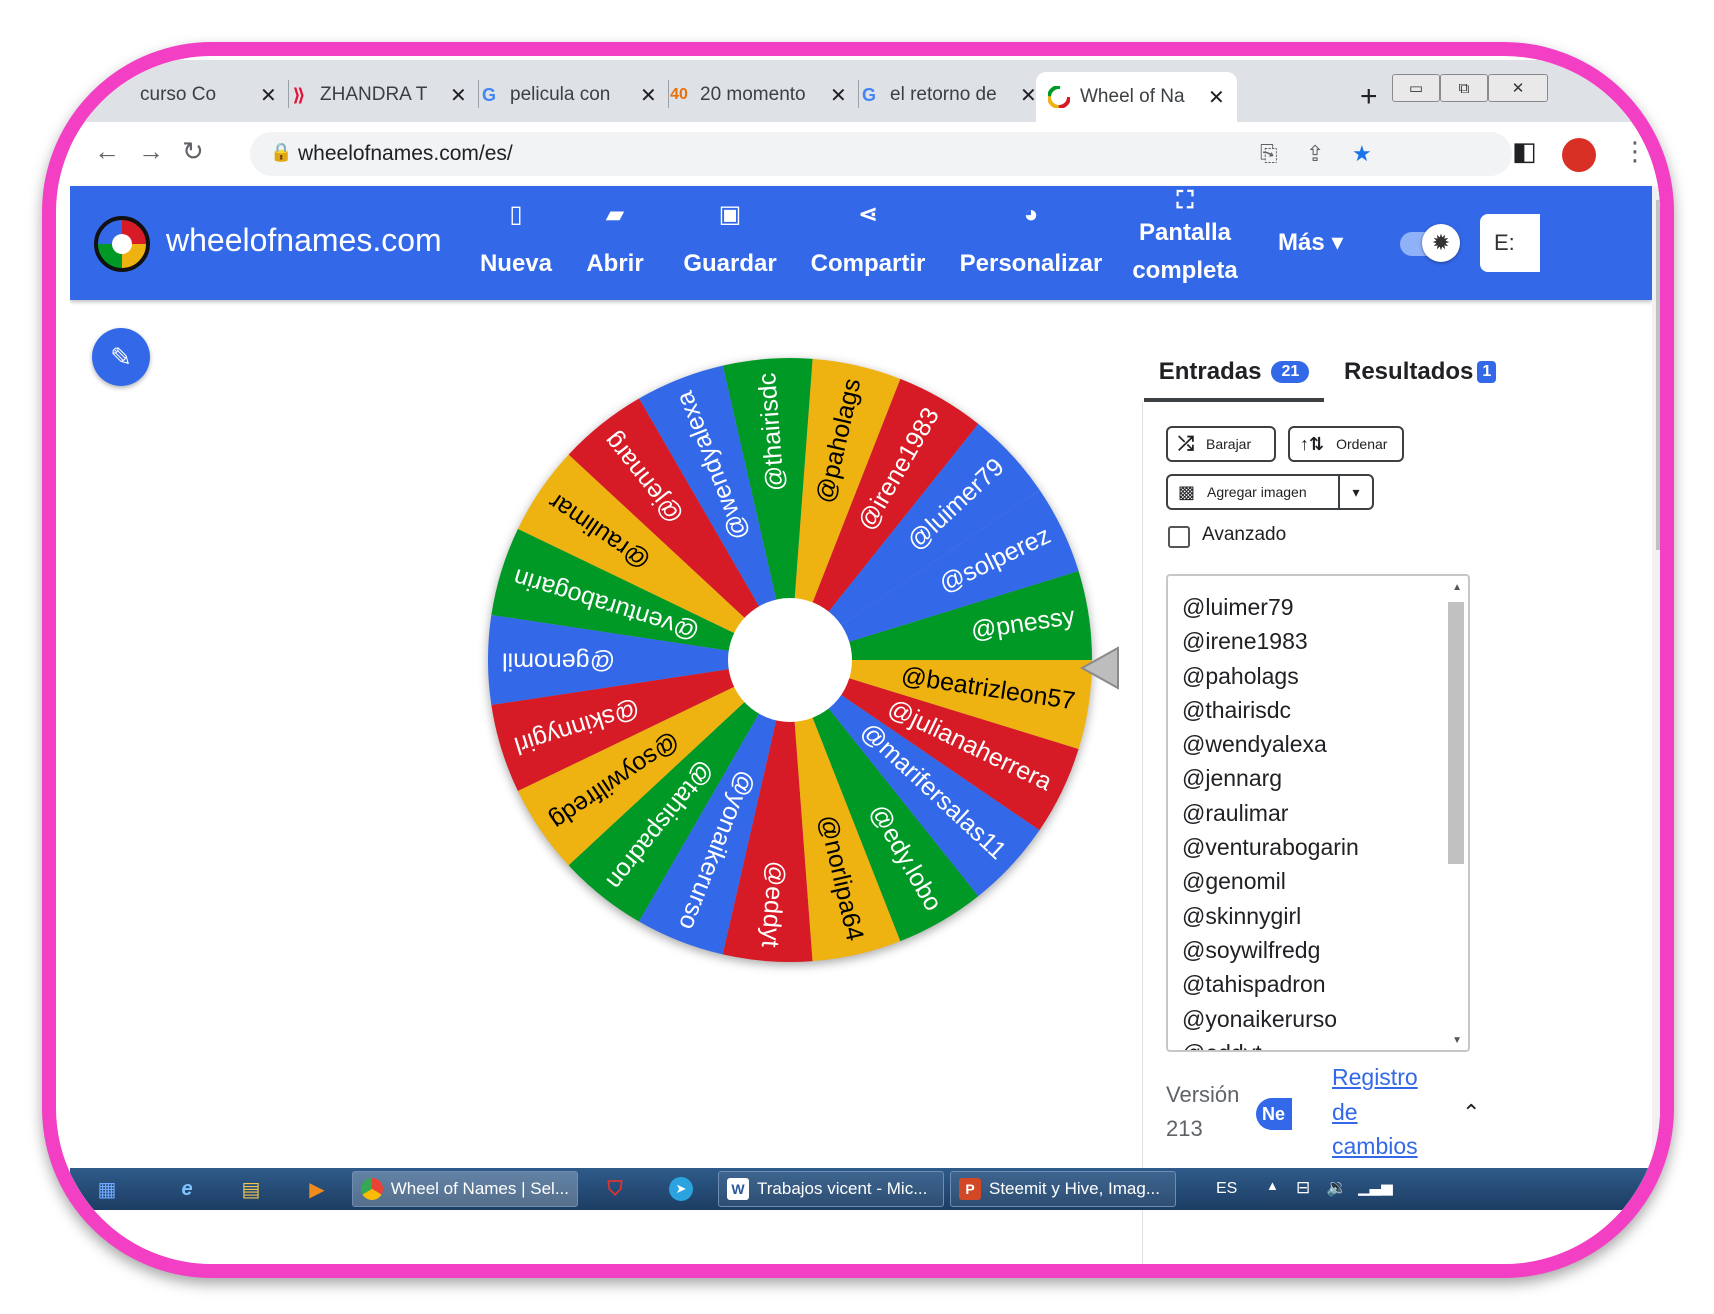  I want to click on signal-icon: ▁▃▅, so click(1375, 1187).